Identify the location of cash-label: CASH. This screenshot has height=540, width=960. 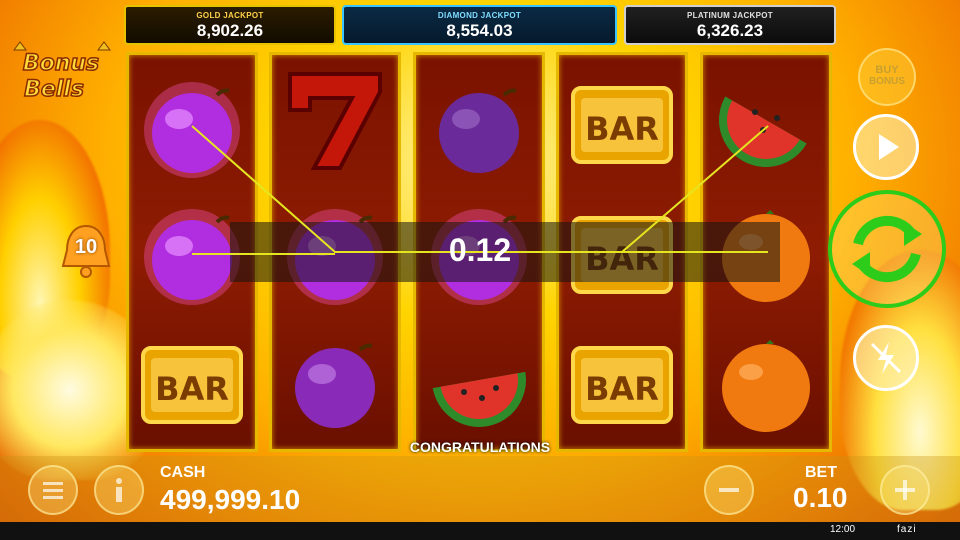
(183, 472).